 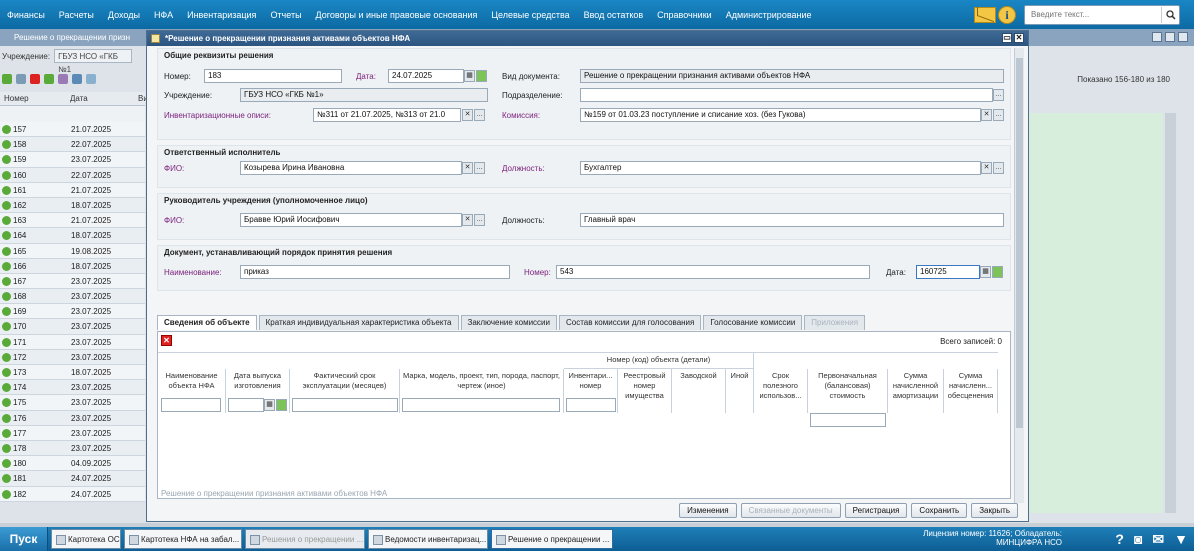 I want to click on add-icon, so click(x=7, y=79).